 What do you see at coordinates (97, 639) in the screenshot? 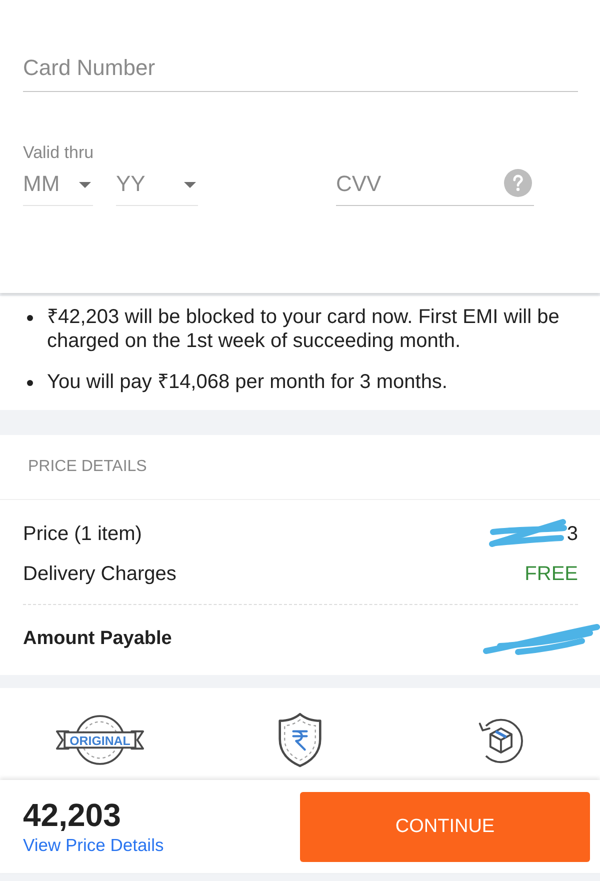
I see `amount-payable-label: Amount Payable` at bounding box center [97, 639].